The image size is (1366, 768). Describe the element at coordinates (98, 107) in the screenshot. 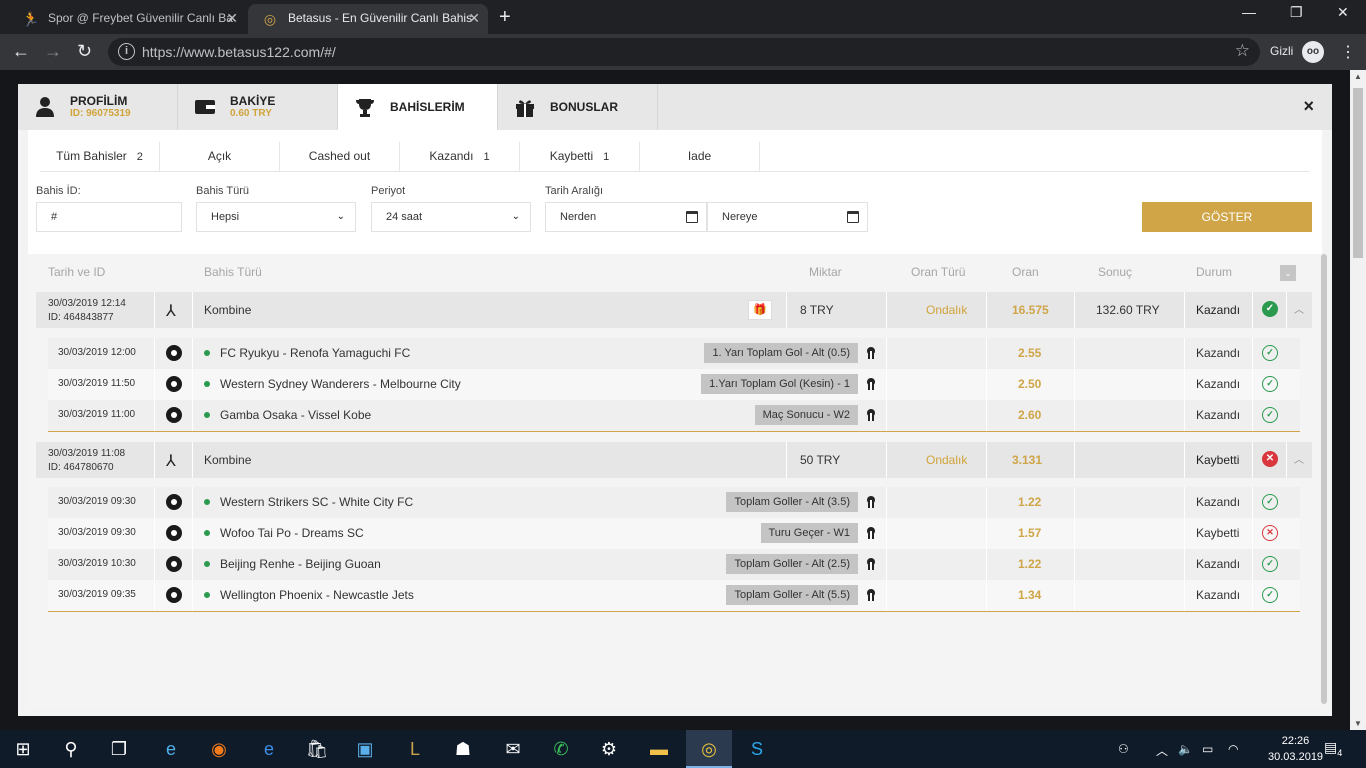

I see `tab-profile: PROFİLİM ID: 96075319` at that location.